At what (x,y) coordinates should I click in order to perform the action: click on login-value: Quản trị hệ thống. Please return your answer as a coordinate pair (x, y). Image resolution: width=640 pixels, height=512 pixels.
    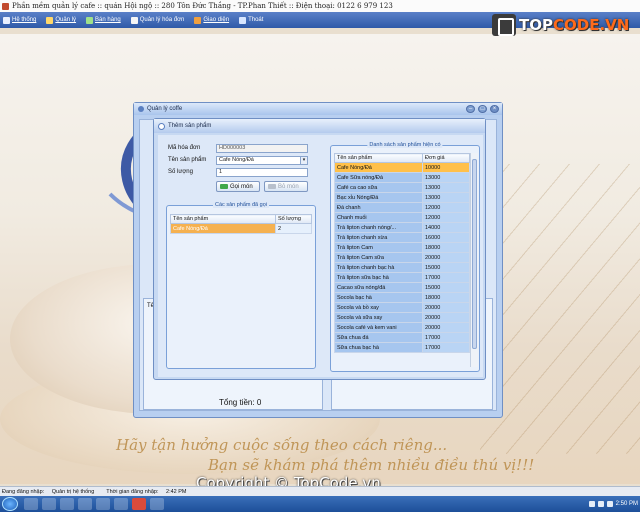
    Looking at the image, I should click on (73, 491).